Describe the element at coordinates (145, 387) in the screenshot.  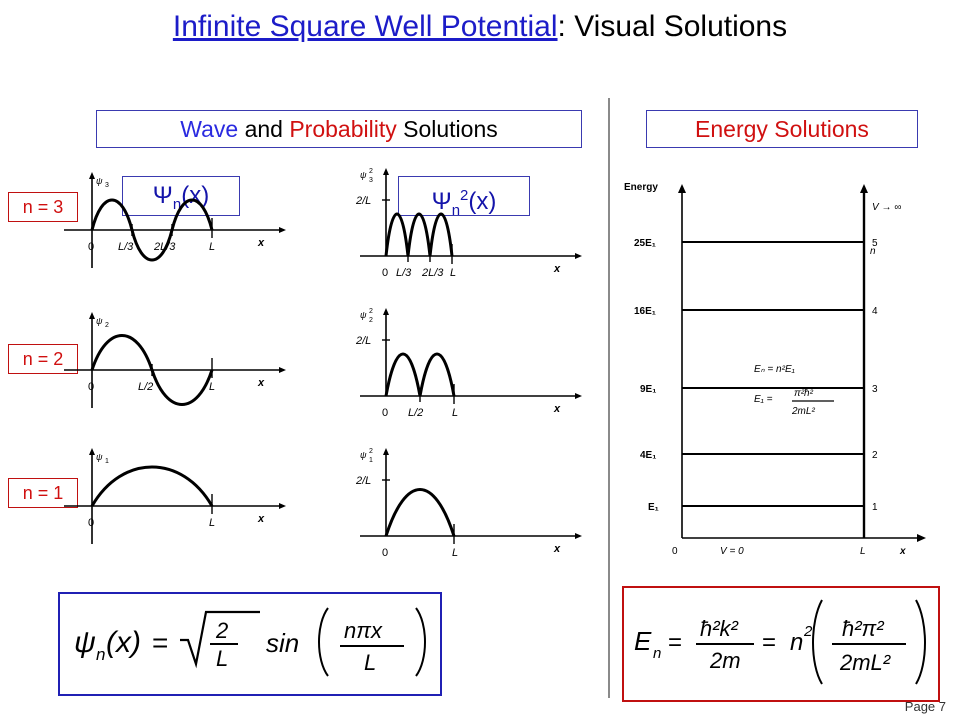
I see `psi2-xtick-1: L/2` at that location.